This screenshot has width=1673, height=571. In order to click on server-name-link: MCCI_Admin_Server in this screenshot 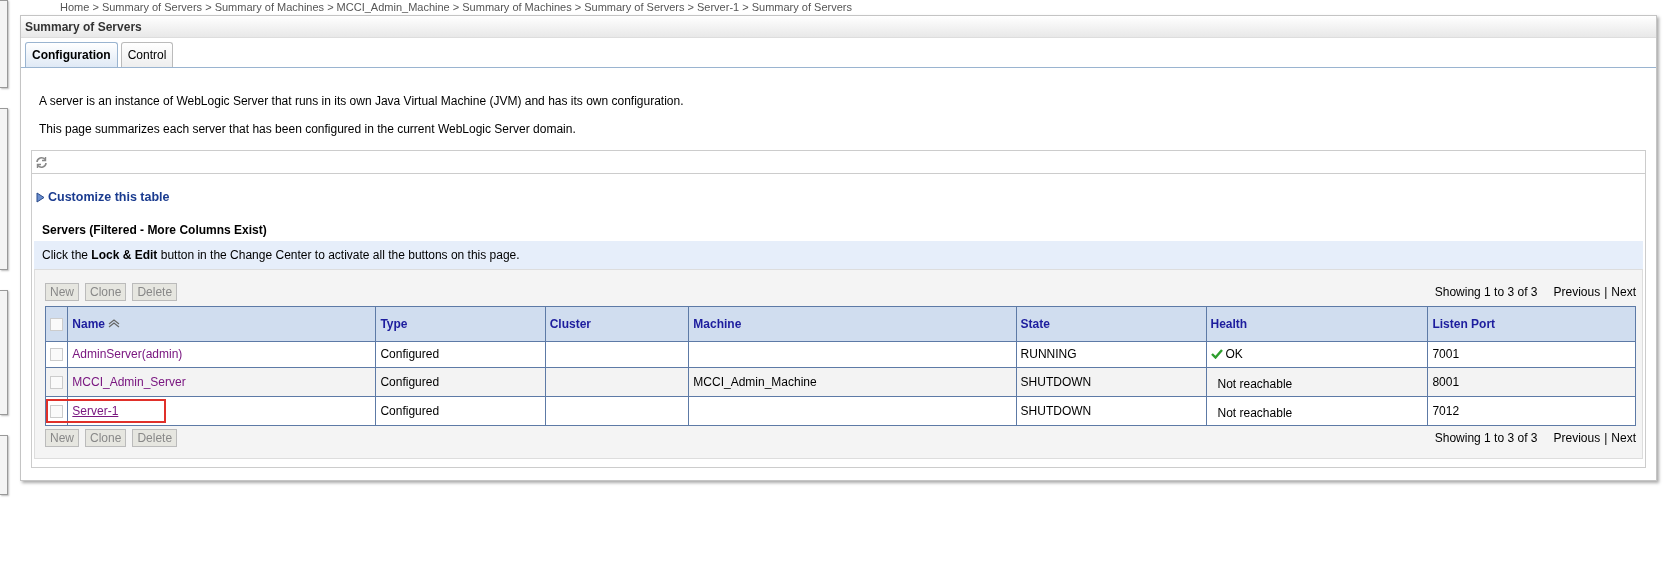, I will do `click(129, 381)`.